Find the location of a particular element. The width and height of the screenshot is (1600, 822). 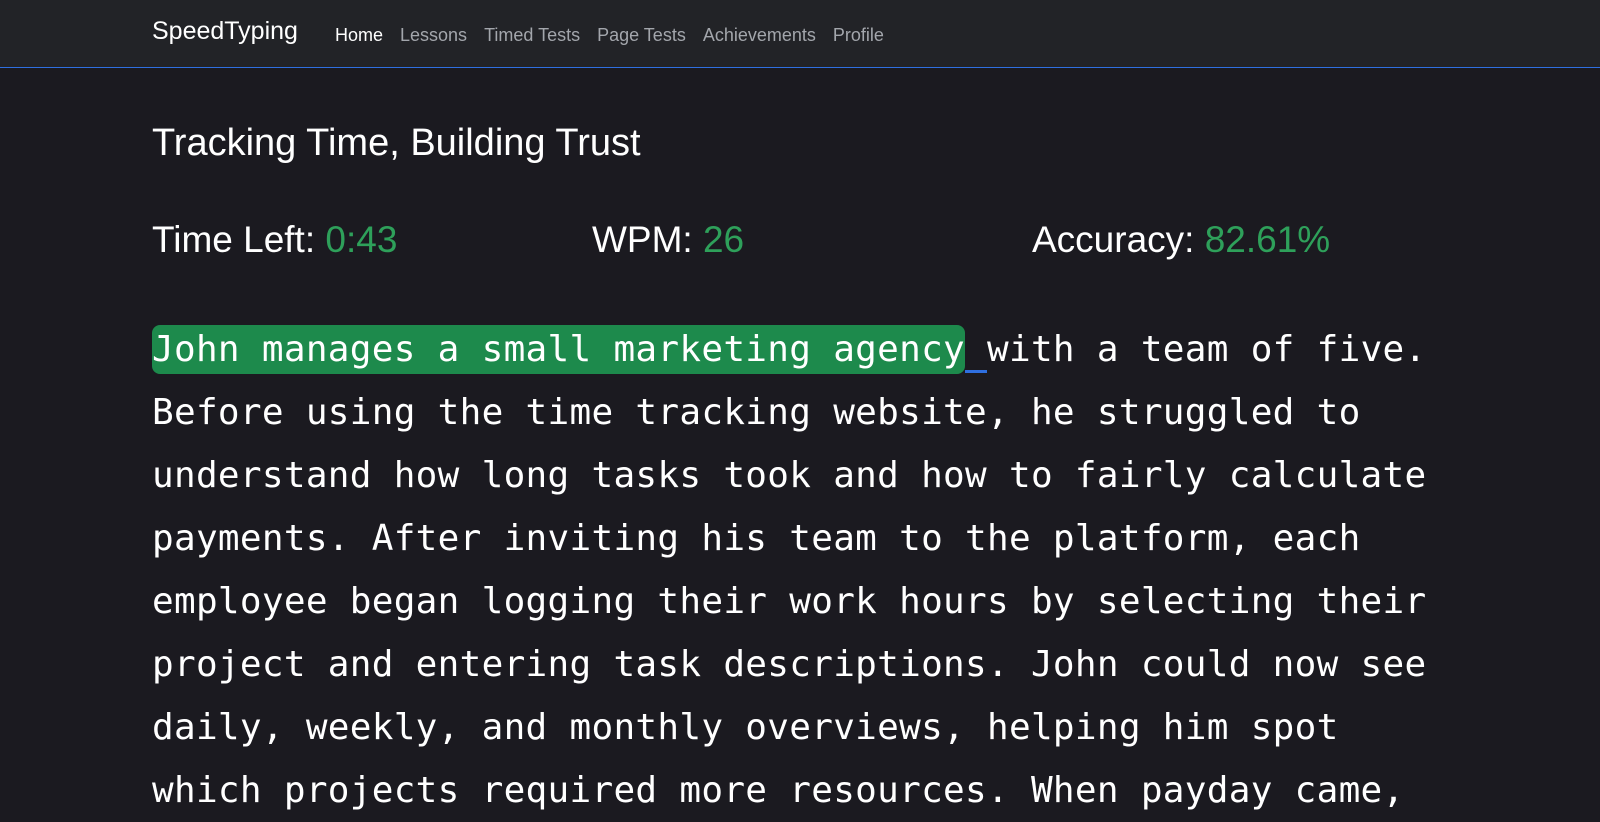

accuracy-label: Accuracy: is located at coordinates (1118, 239).